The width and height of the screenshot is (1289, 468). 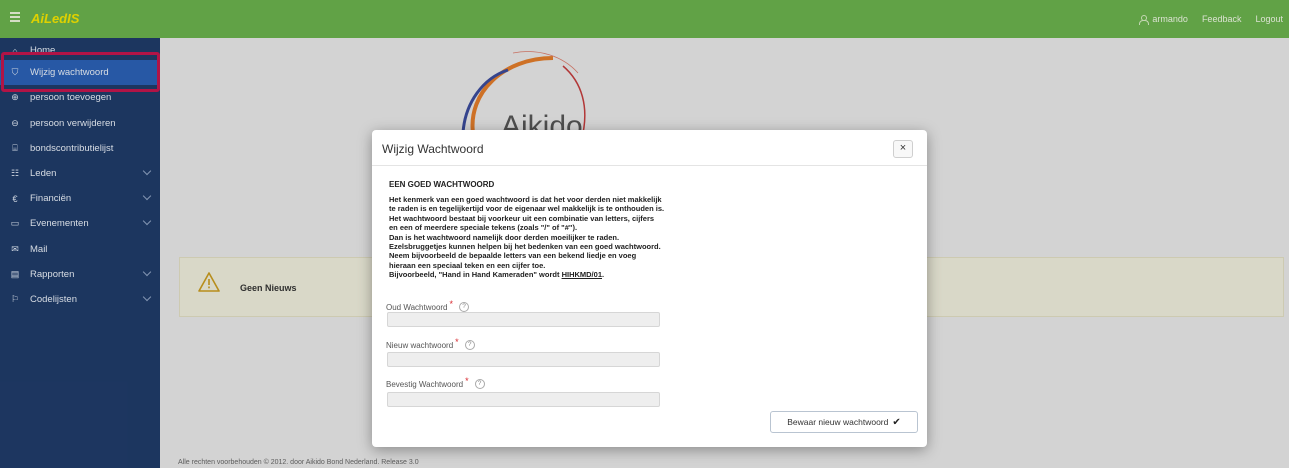 I want to click on sidebar-item-label: persoon verwijderen, so click(x=73, y=123).